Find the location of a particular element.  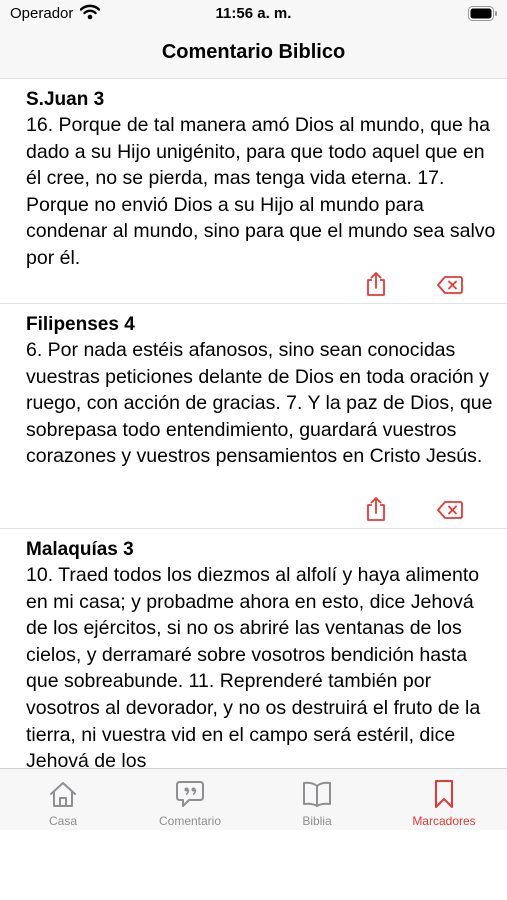

bookmark-reference: Filipenses 4 is located at coordinates (80, 324).